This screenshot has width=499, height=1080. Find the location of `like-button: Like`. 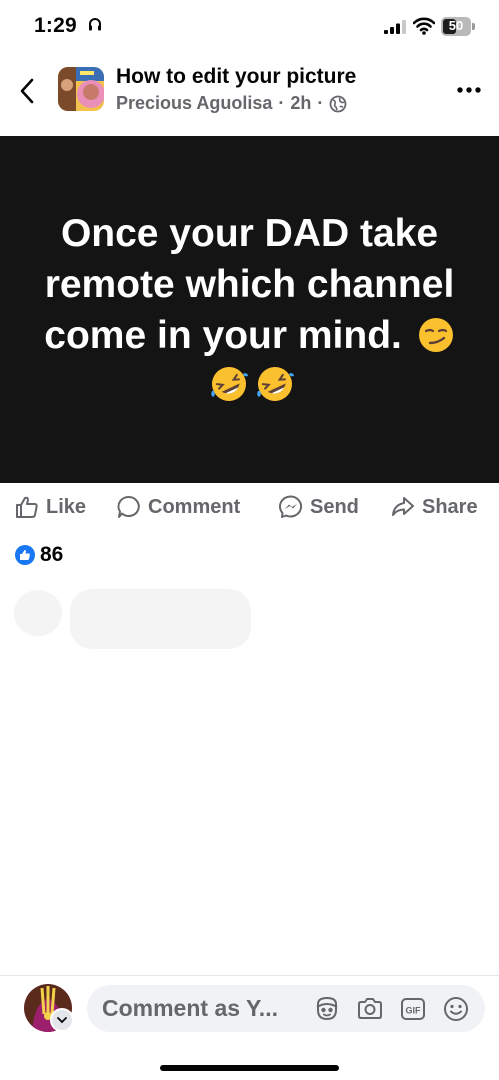

like-button: Like is located at coordinates (50, 507).